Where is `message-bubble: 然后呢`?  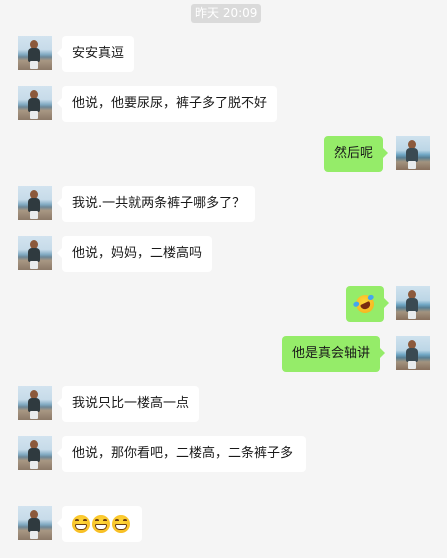 message-bubble: 然后呢 is located at coordinates (356, 154).